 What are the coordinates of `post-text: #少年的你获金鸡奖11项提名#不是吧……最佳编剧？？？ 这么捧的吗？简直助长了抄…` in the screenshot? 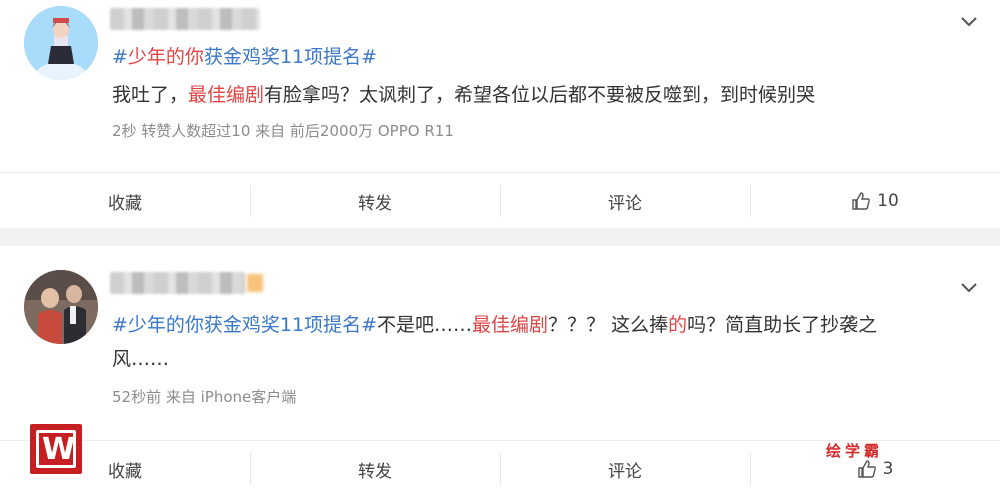 It's located at (516, 342).